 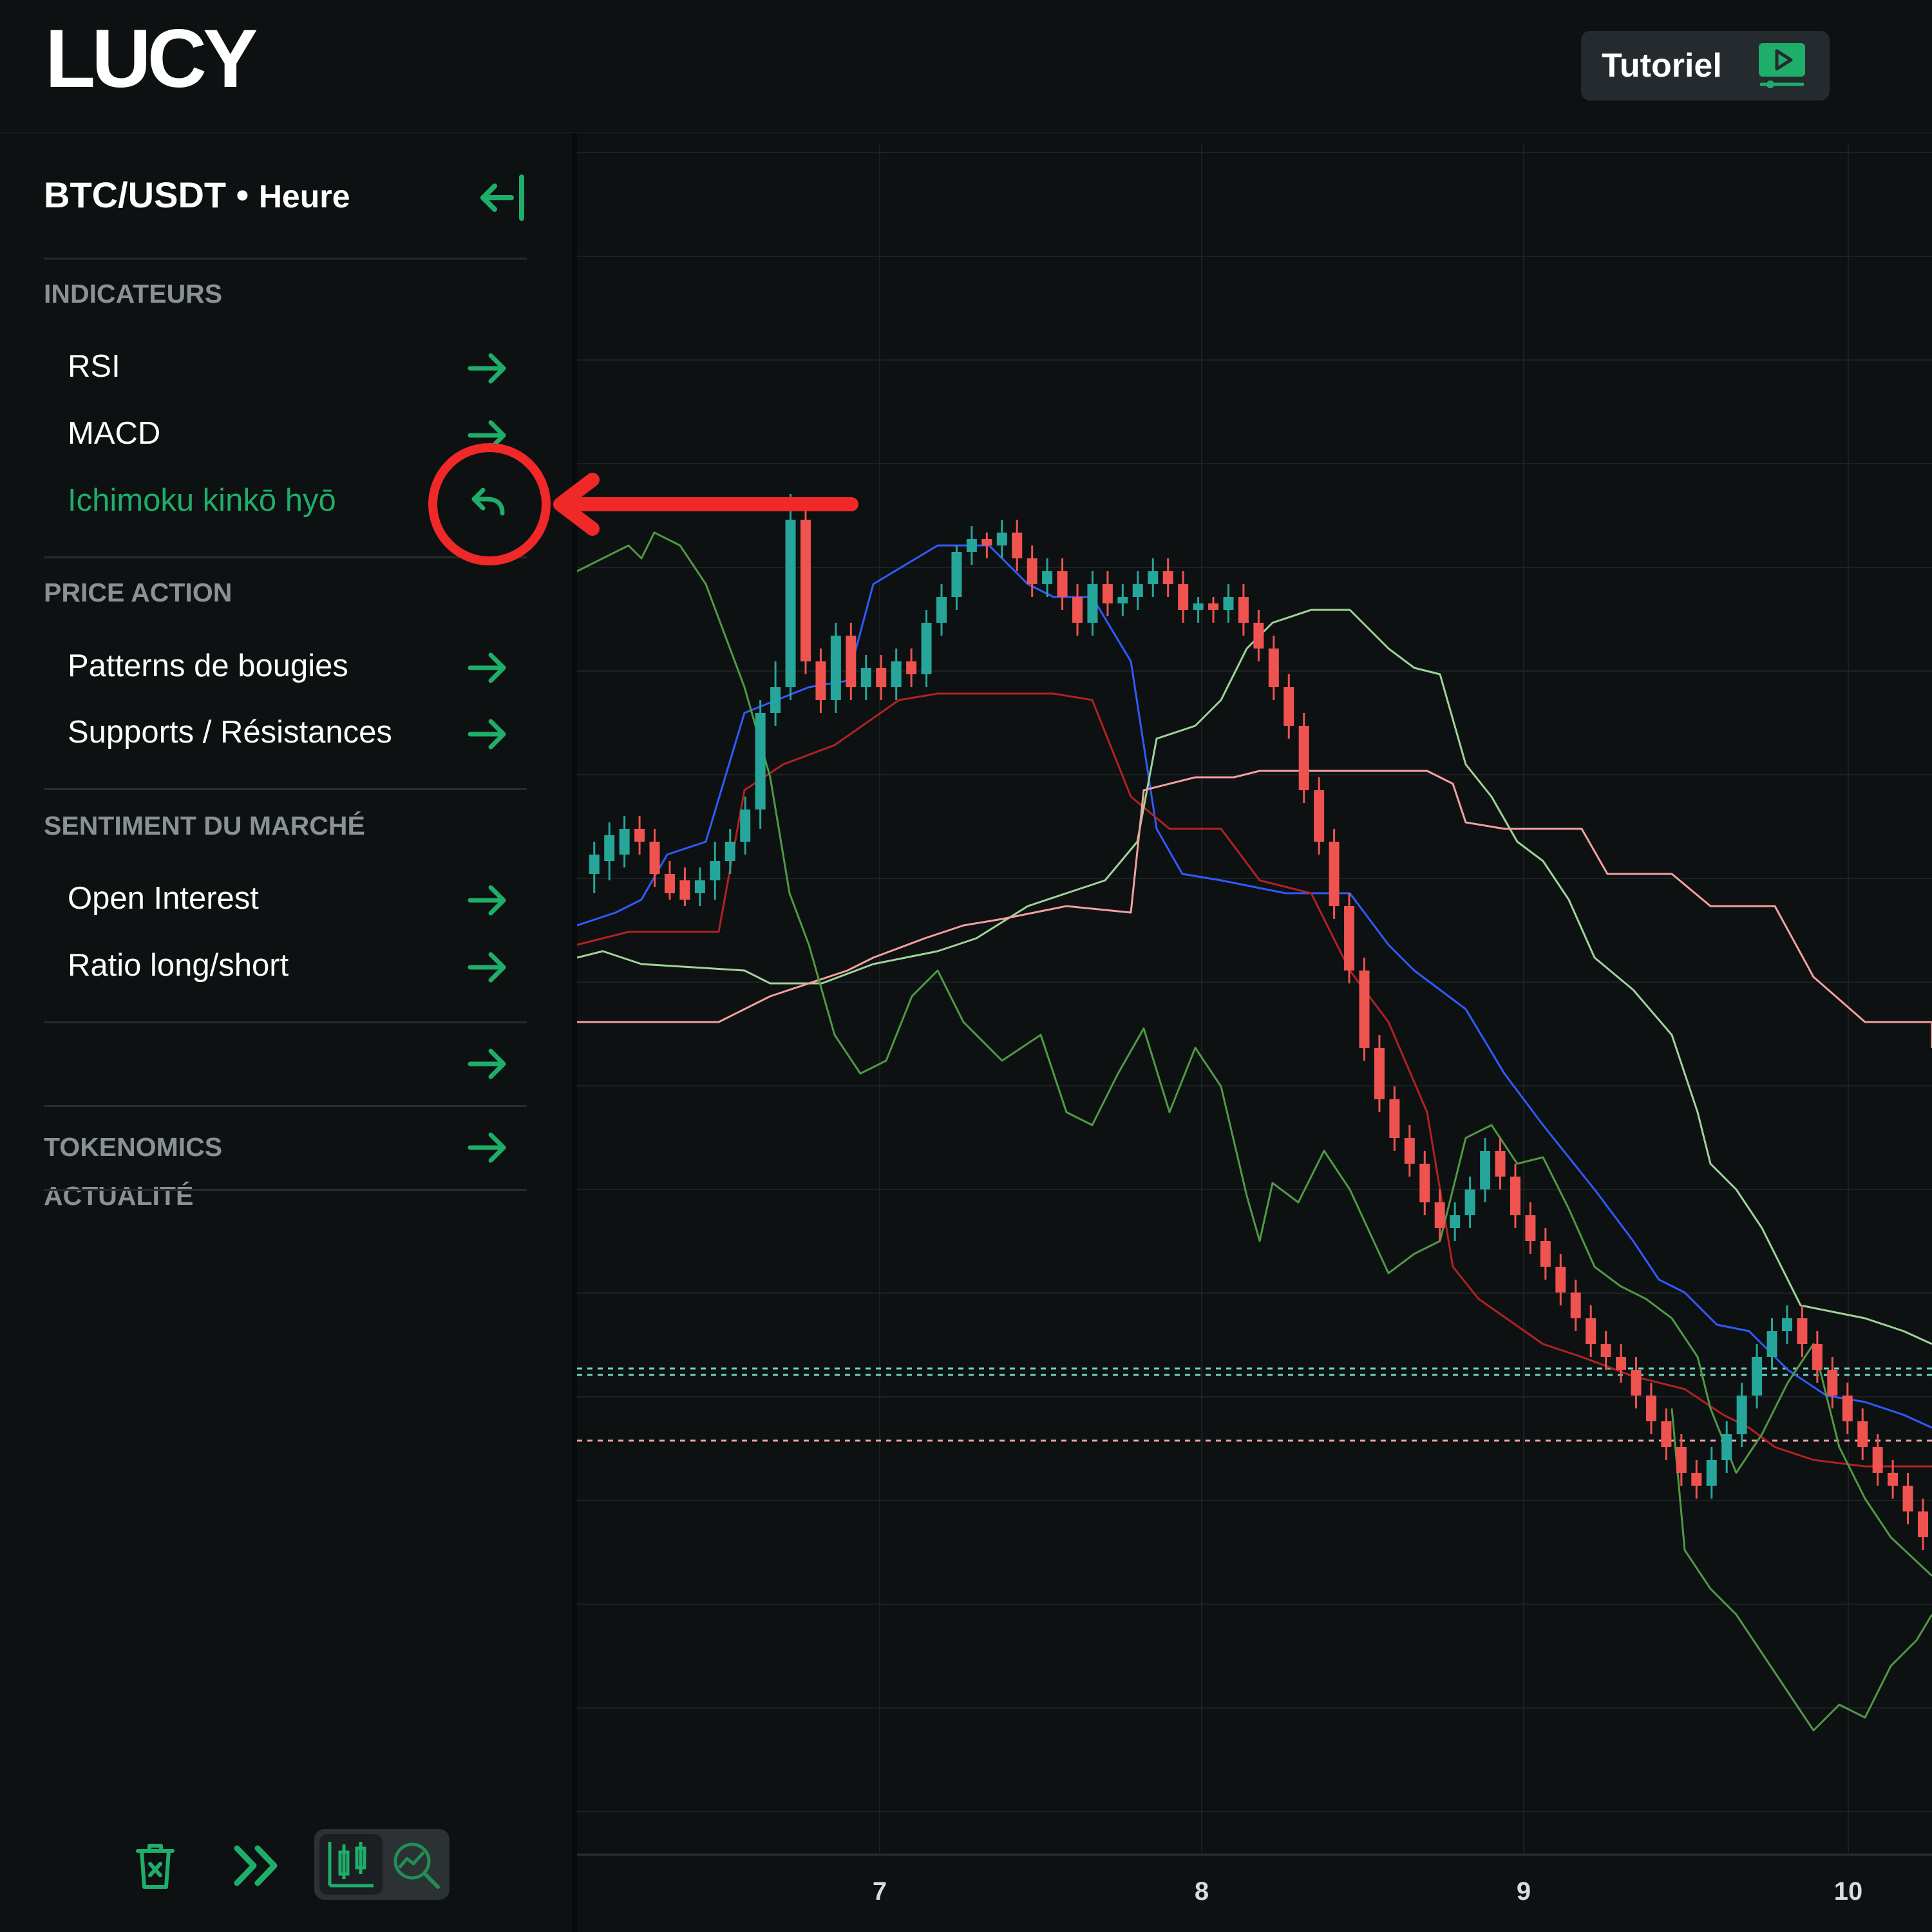 I want to click on timeframe-label: Heure, so click(x=304, y=196).